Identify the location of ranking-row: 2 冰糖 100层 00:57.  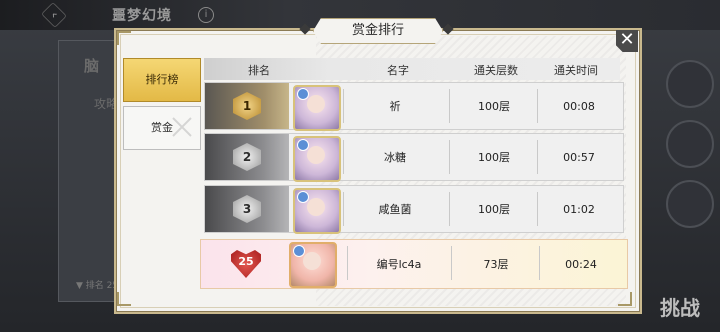
(414, 157).